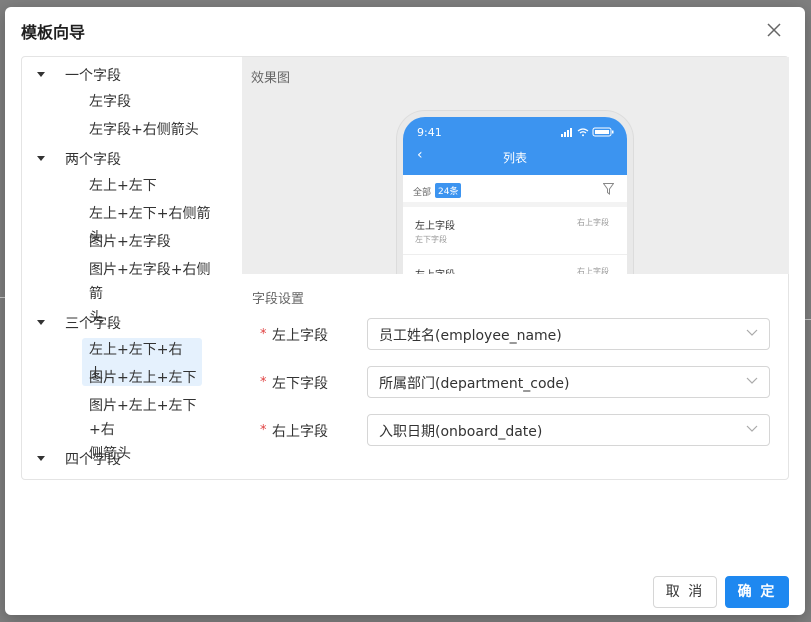 The image size is (811, 622). Describe the element at coordinates (53, 32) in the screenshot. I see `dialog-title: 模板向导` at that location.